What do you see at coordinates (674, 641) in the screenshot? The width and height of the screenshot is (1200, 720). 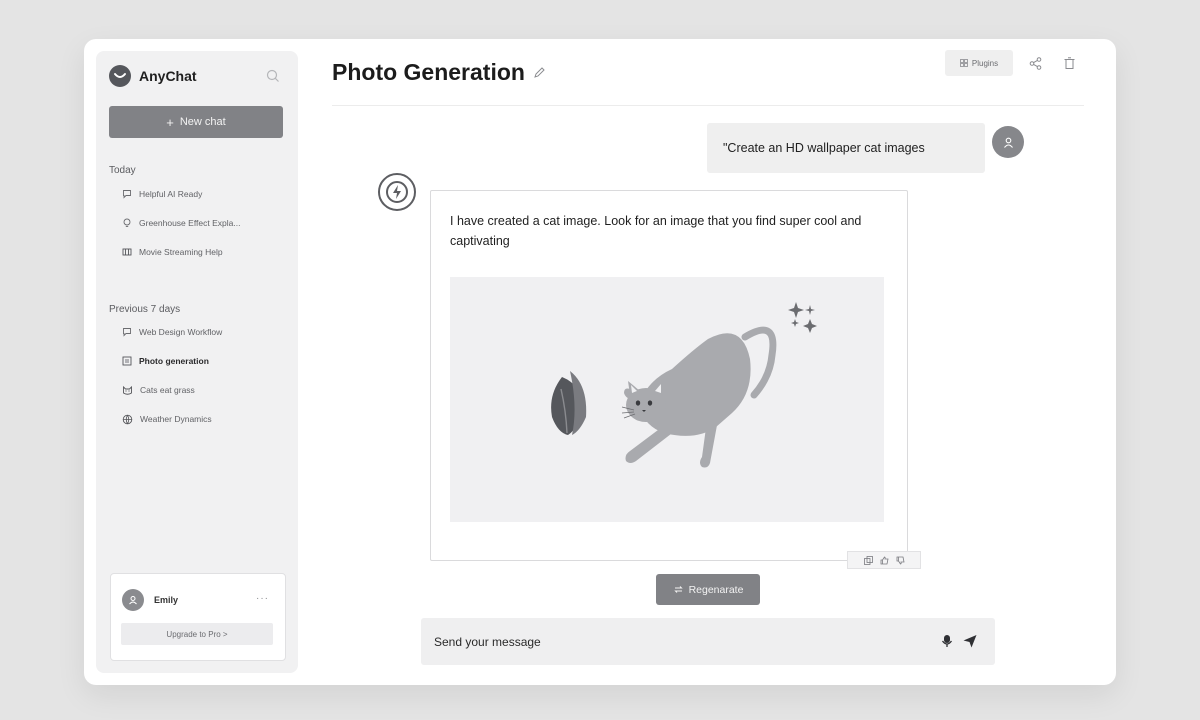 I see `message-input` at bounding box center [674, 641].